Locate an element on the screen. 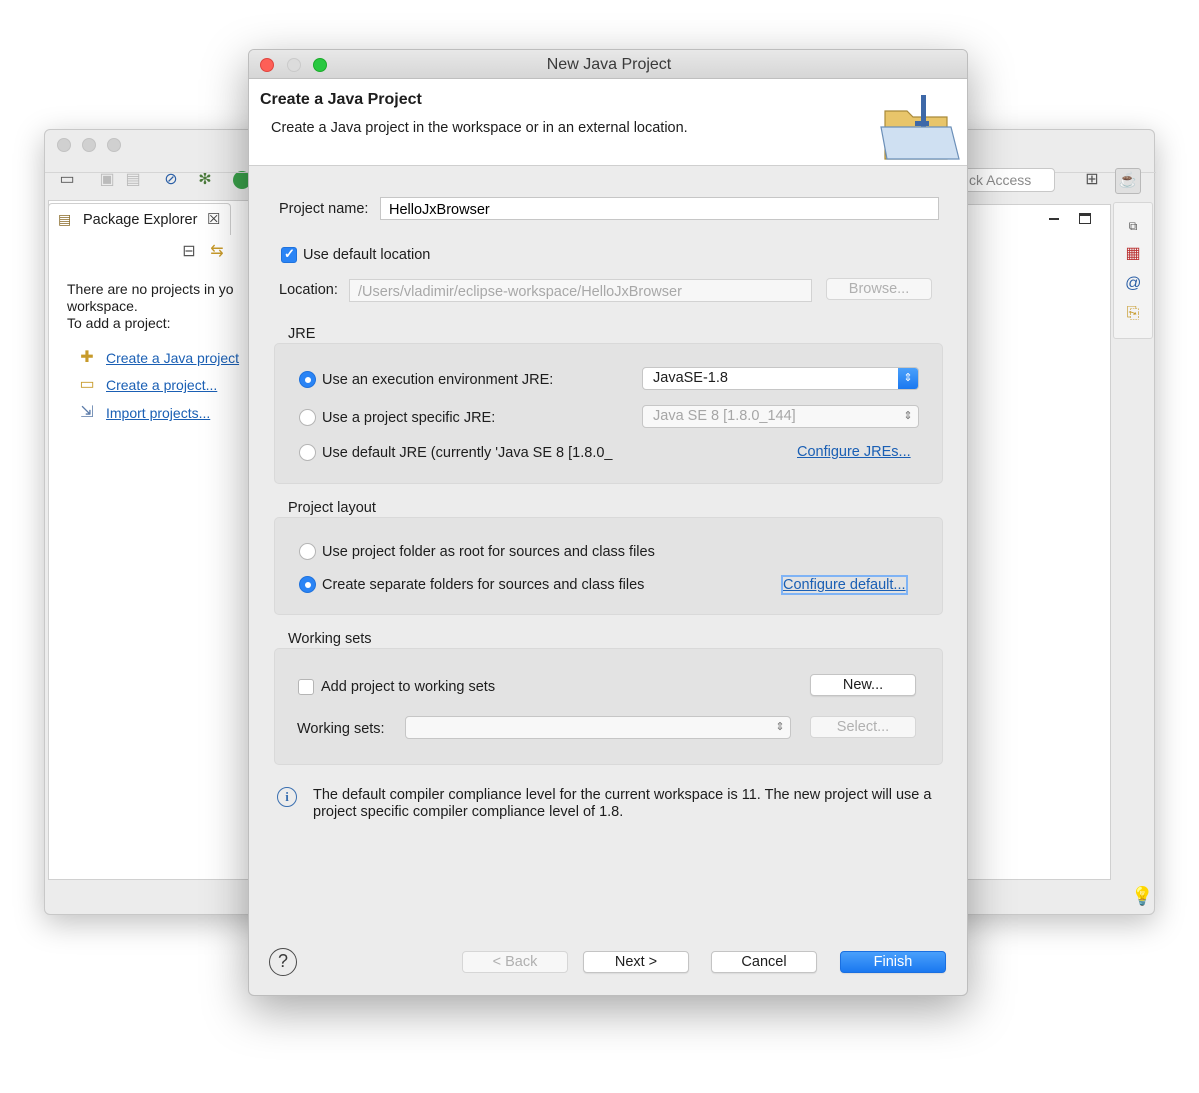 The width and height of the screenshot is (1199, 1093). finish-button: Finish is located at coordinates (893, 962).